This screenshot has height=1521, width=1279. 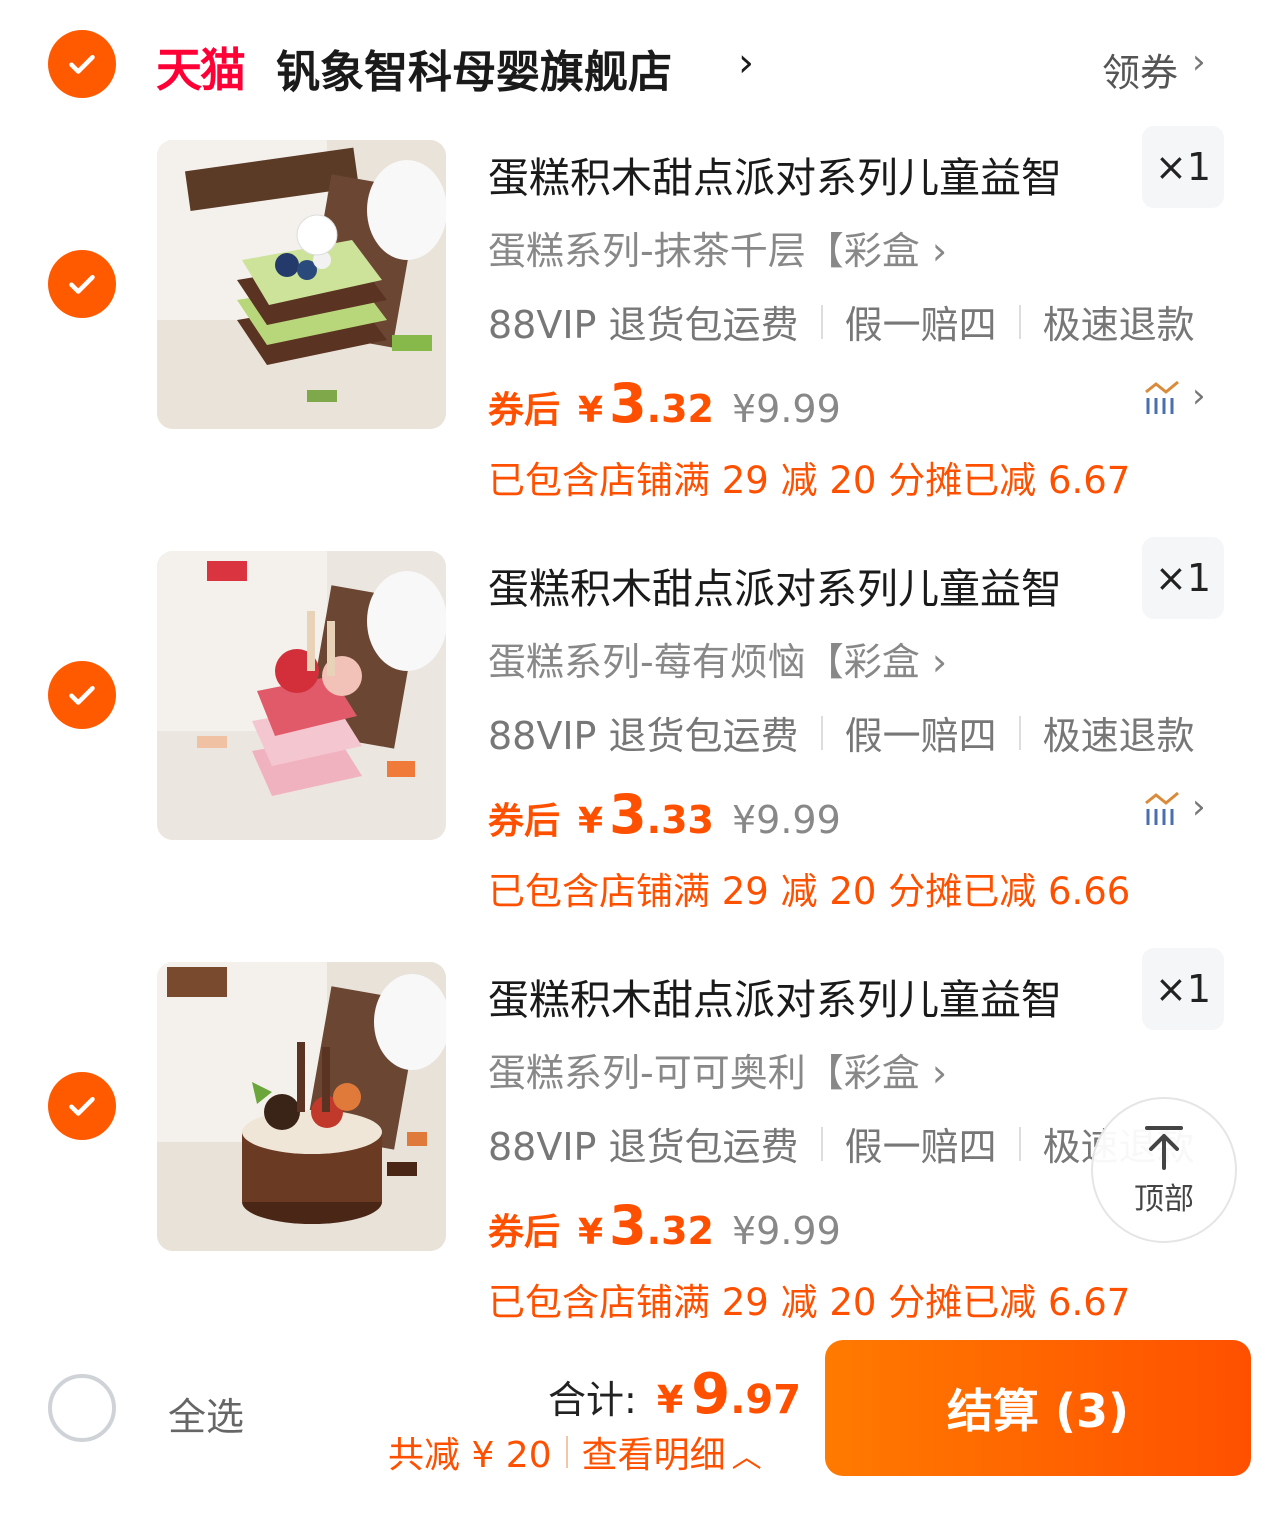 I want to click on savings-row: 共减 ¥ 20 查看明细 ︿, so click(x=575, y=1452).